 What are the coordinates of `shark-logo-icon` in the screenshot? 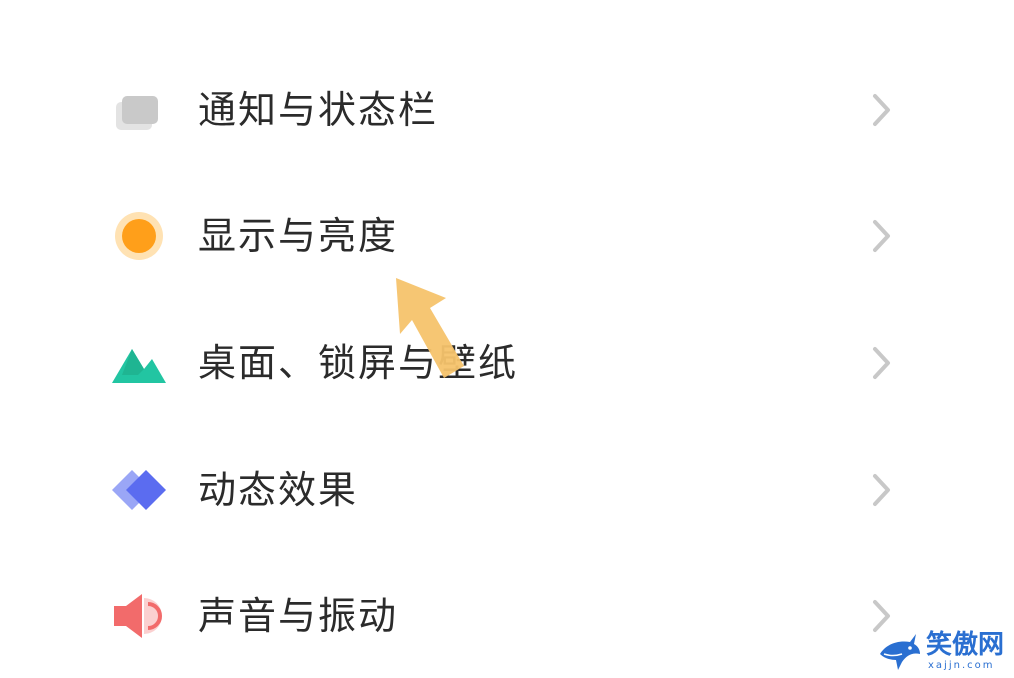 It's located at (899, 651).